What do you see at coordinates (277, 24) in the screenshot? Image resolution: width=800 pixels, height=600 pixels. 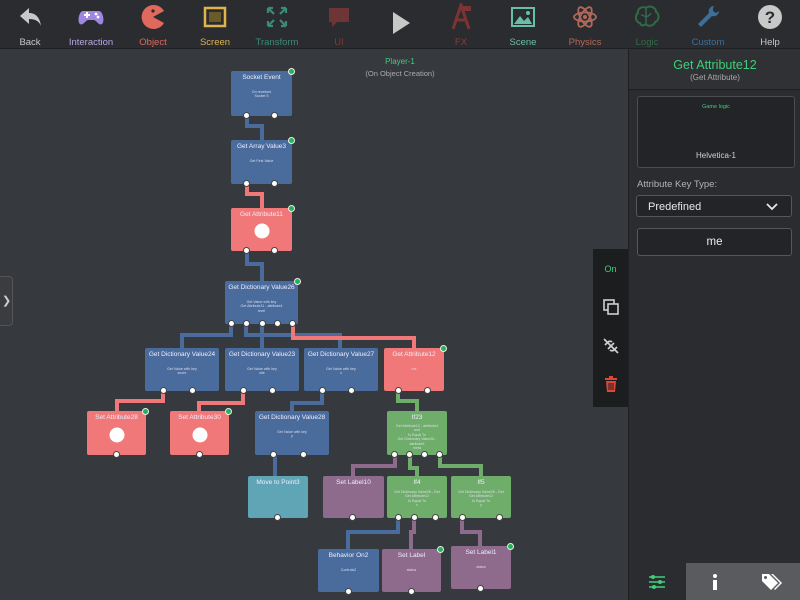 I see `transform-button: Transform` at bounding box center [277, 24].